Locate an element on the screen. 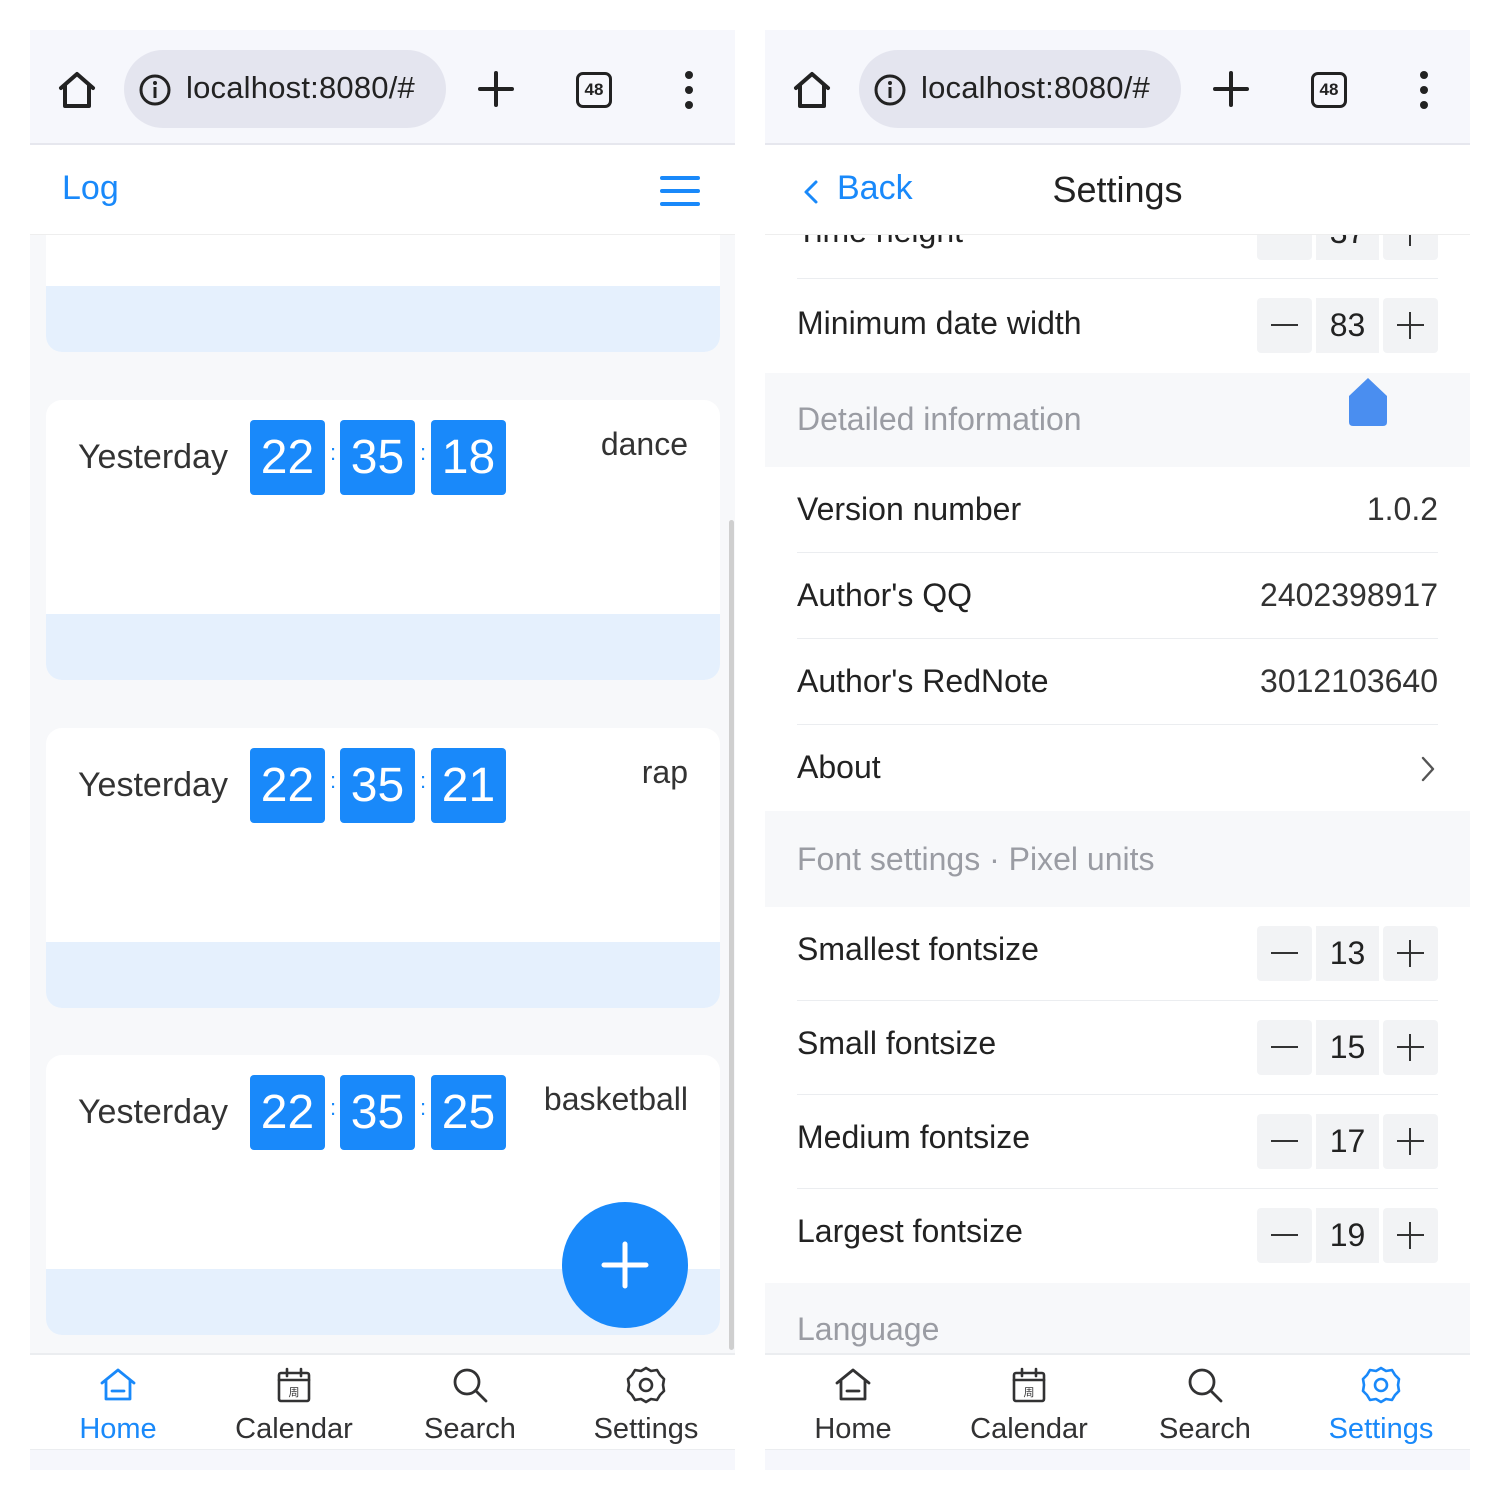 The width and height of the screenshot is (1500, 1500). browser-toolbar: localhost:8080/# 48 is located at coordinates (382, 87).